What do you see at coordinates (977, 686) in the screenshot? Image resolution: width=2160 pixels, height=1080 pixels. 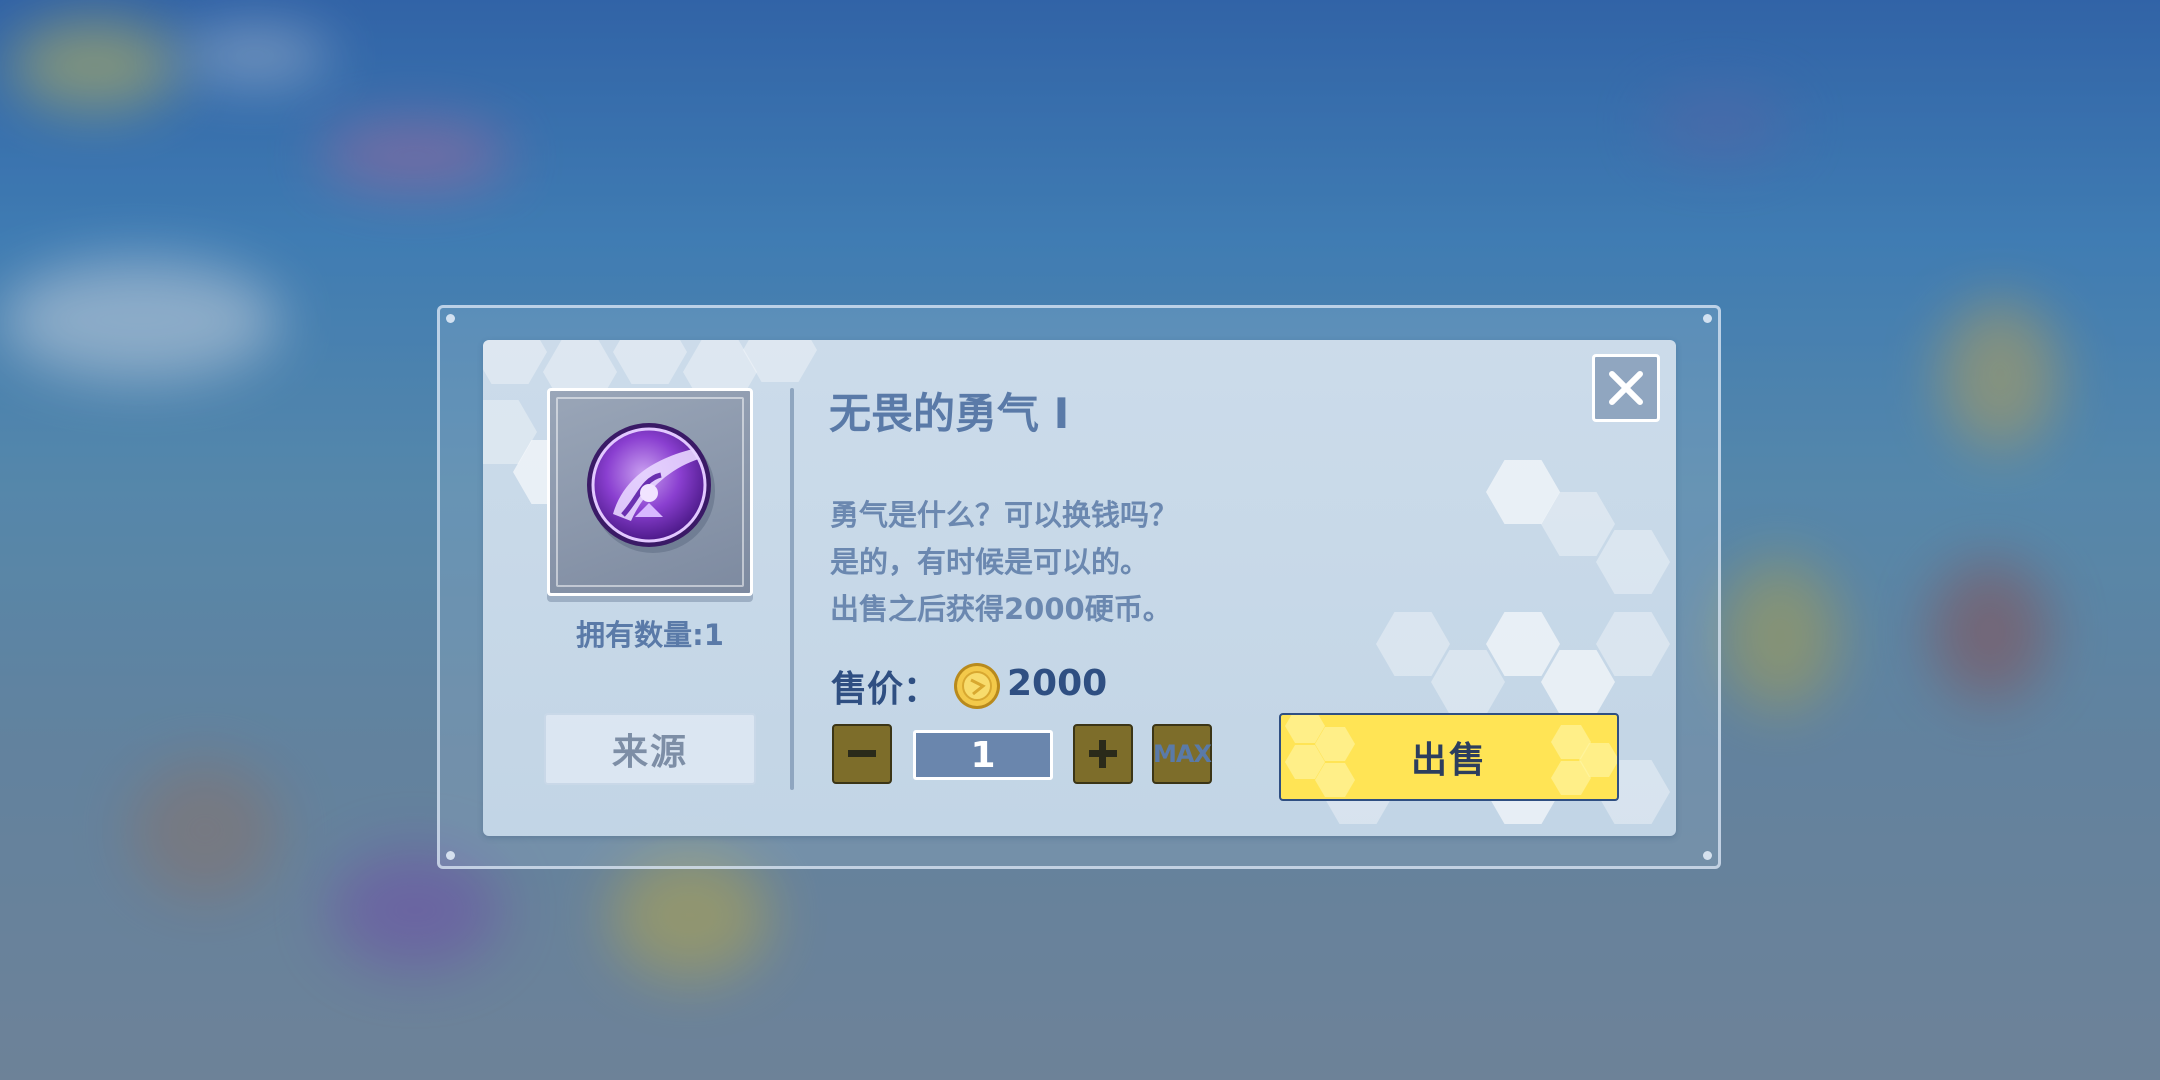 I see `gold-coin-icon` at bounding box center [977, 686].